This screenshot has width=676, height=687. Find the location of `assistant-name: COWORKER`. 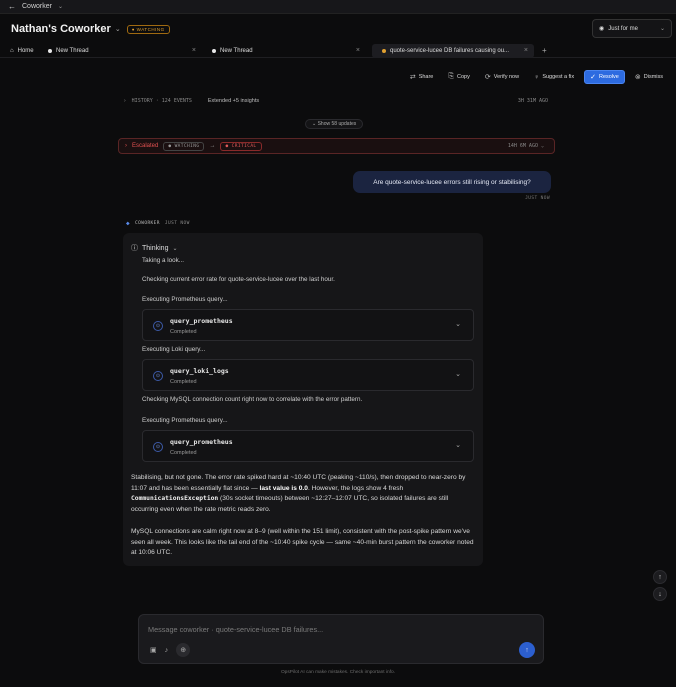

assistant-name: COWORKER is located at coordinates (147, 223).